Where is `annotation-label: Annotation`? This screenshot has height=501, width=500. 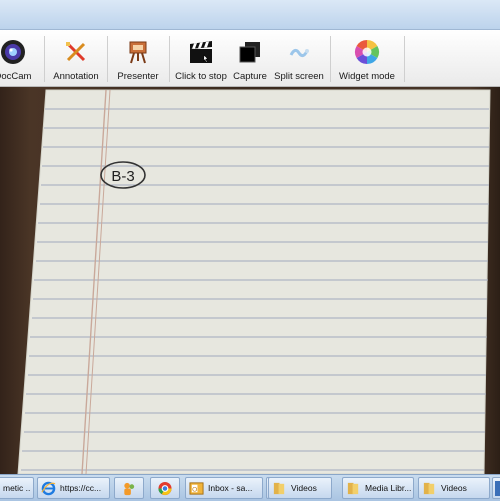
annotation-label: Annotation is located at coordinates (76, 76).